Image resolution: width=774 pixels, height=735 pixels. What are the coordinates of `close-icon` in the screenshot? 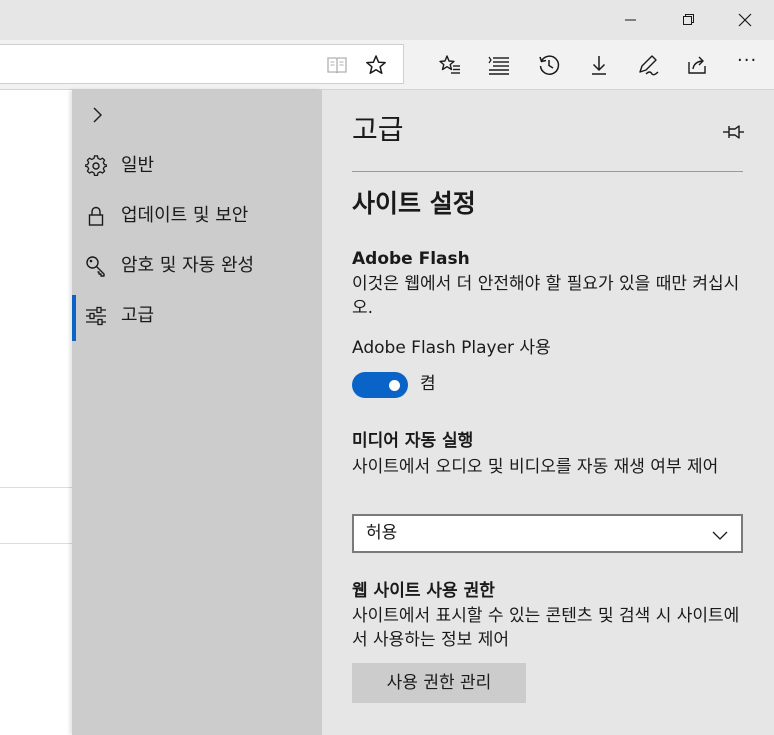 It's located at (745, 20).